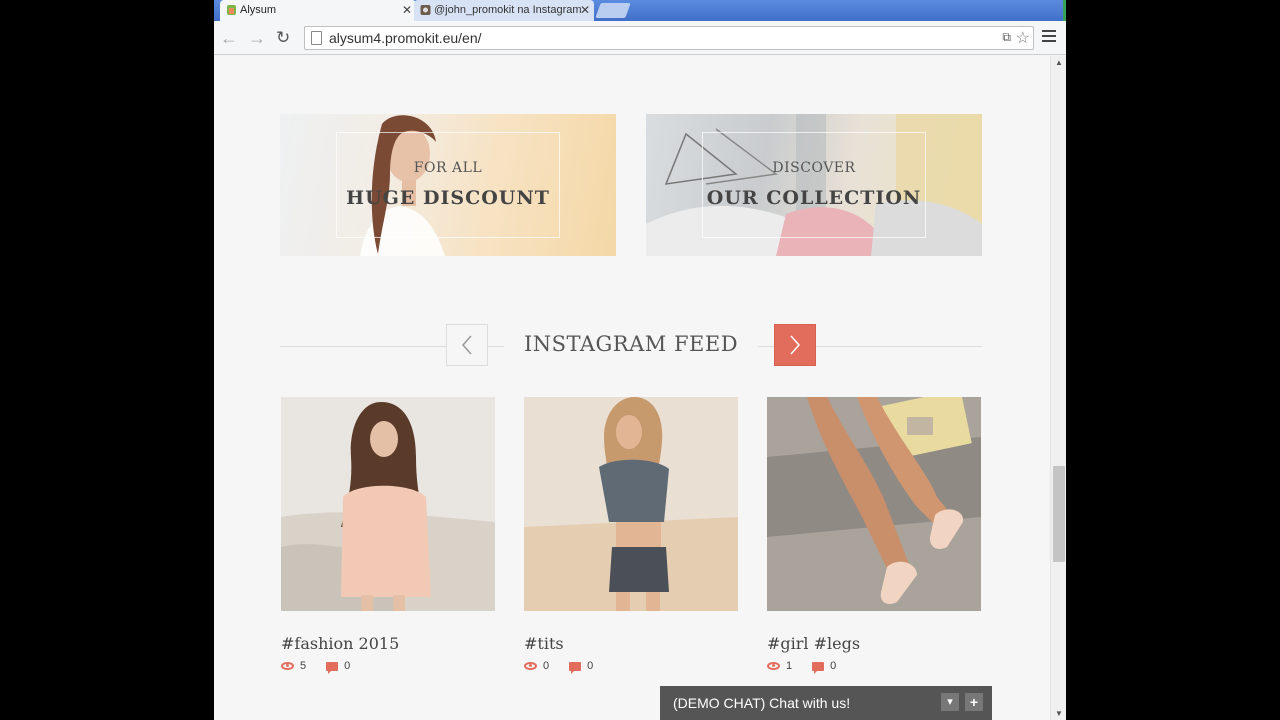 This screenshot has width=1280, height=720. What do you see at coordinates (448, 168) in the screenshot?
I see `banner-kicker: FOR ALL` at bounding box center [448, 168].